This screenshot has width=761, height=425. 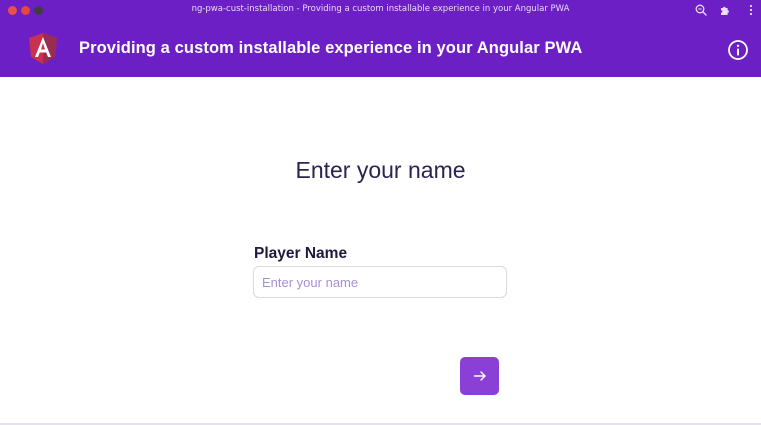 What do you see at coordinates (380, 170) in the screenshot?
I see `main-heading: Enter your name` at bounding box center [380, 170].